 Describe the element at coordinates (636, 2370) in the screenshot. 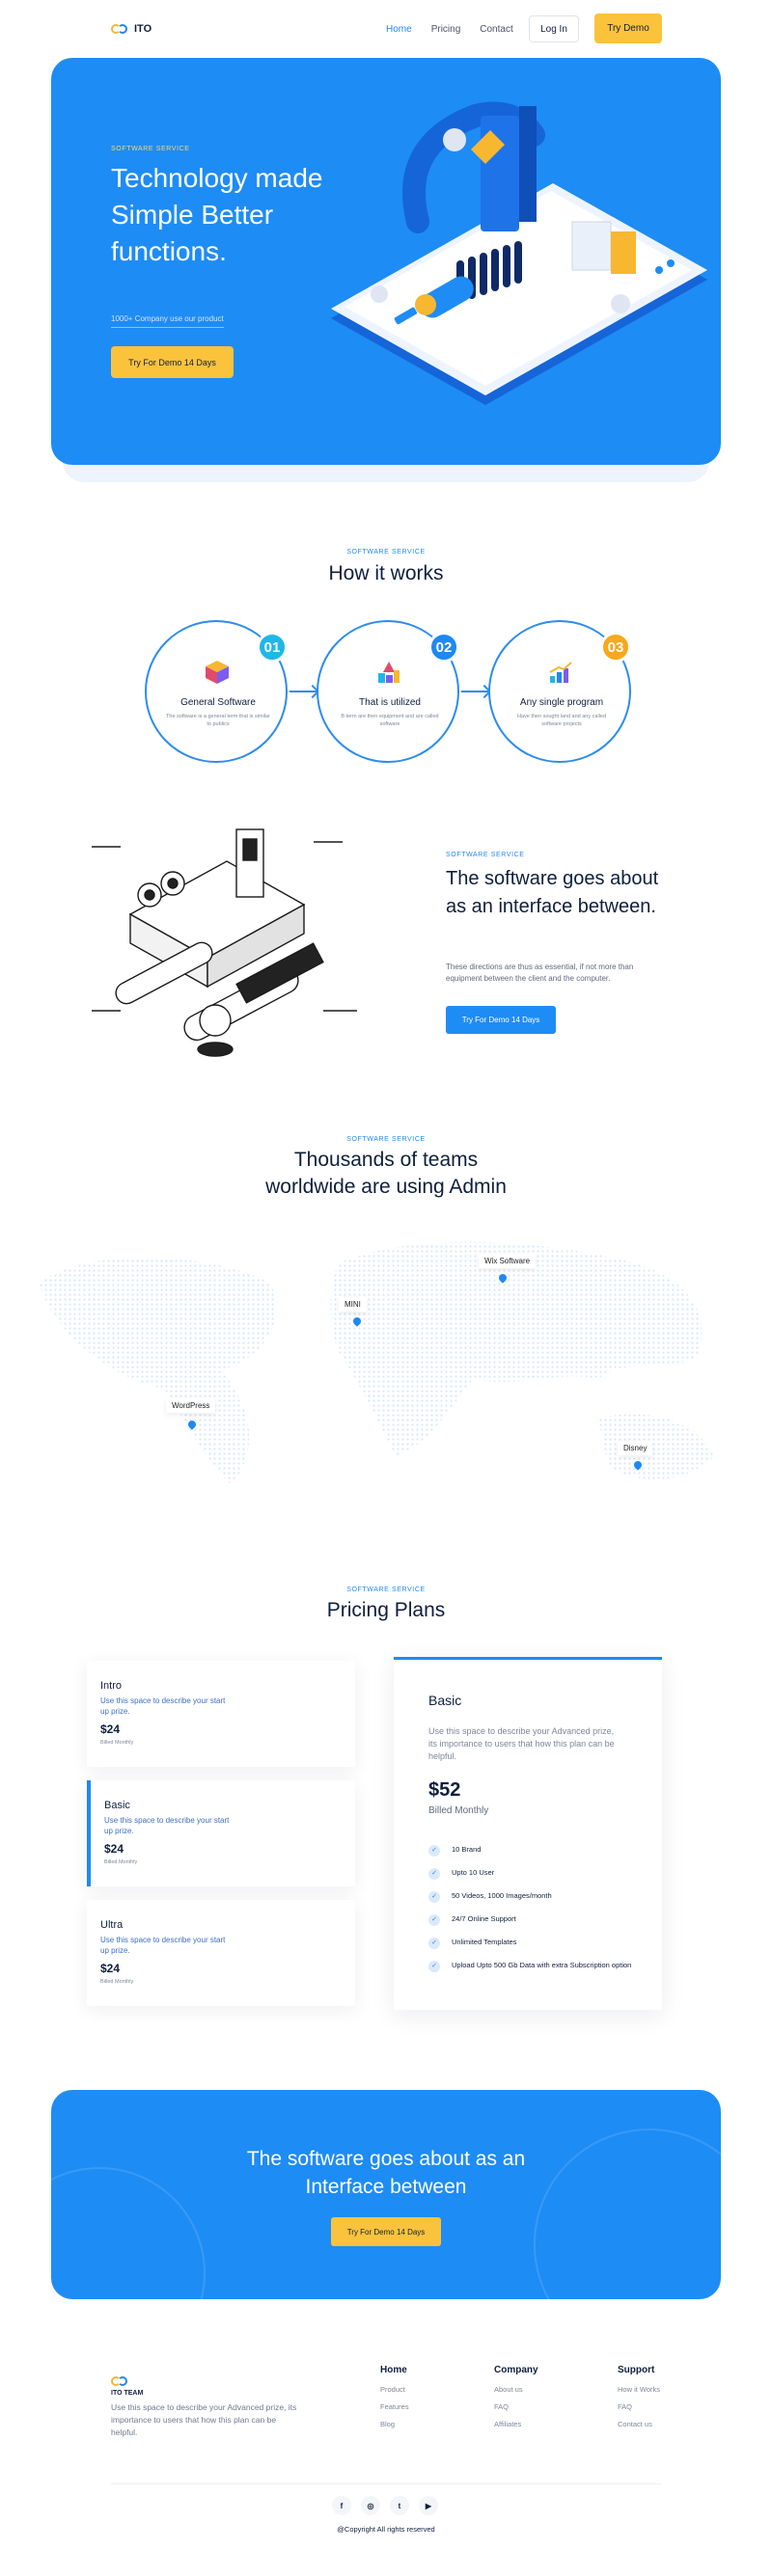

I see `footer-col-title: Support` at that location.